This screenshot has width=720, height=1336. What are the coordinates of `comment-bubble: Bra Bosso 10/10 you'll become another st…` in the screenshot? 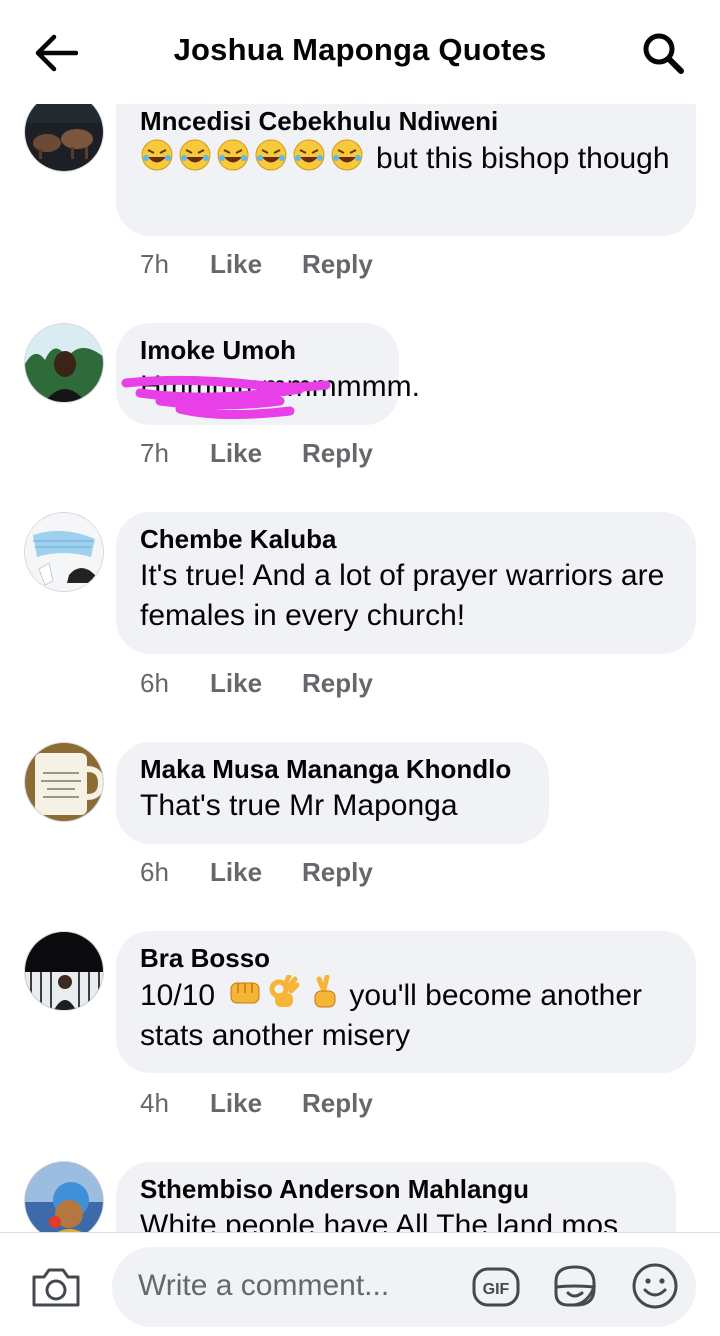 It's located at (406, 1002).